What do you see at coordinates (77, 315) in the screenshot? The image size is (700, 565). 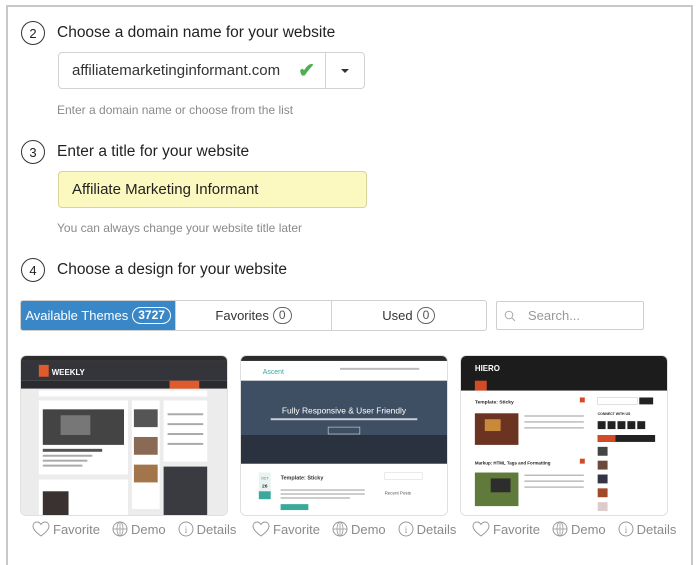 I see `tab-label: Available Themes` at bounding box center [77, 315].